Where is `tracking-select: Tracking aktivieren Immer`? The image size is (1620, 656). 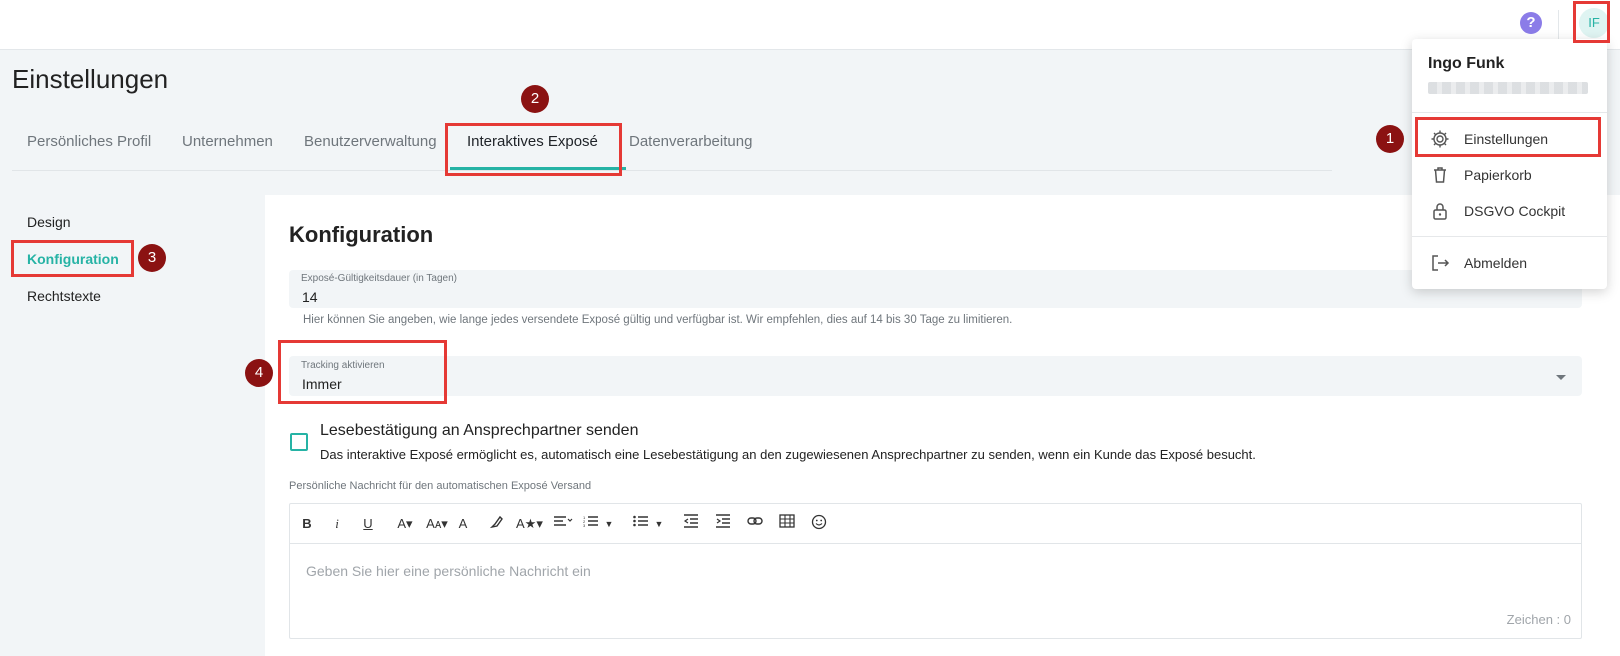
tracking-select: Tracking aktivieren Immer is located at coordinates (935, 376).